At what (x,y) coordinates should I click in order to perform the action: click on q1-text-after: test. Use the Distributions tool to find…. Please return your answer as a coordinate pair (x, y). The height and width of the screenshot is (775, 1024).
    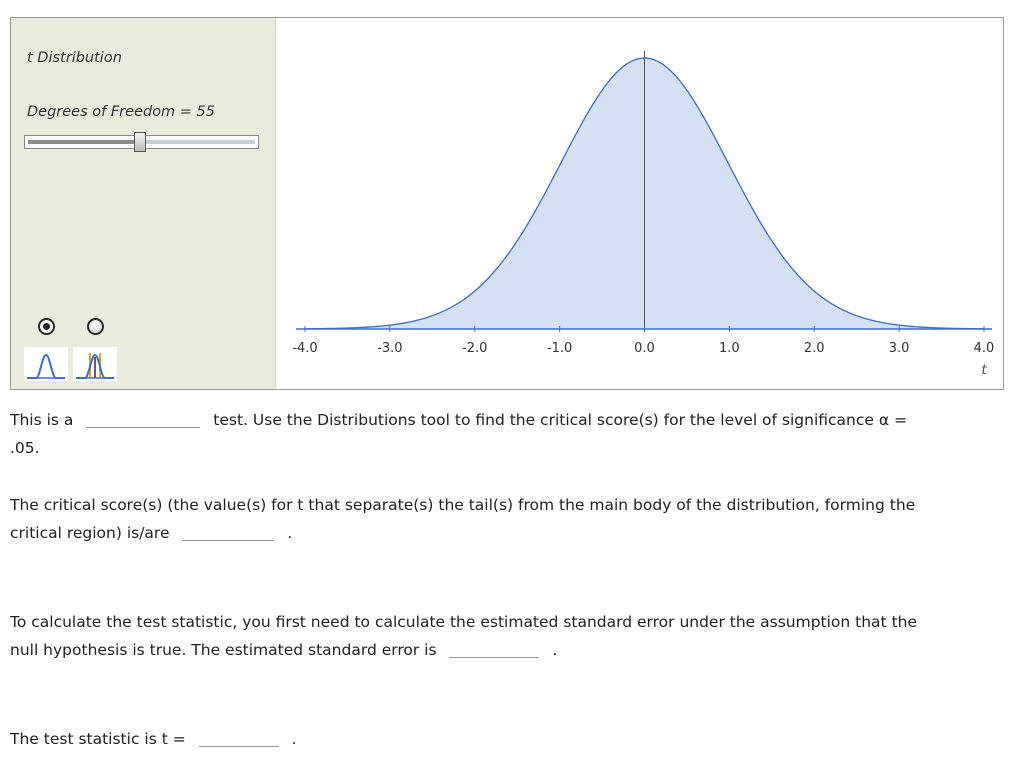
    Looking at the image, I should click on (560, 420).